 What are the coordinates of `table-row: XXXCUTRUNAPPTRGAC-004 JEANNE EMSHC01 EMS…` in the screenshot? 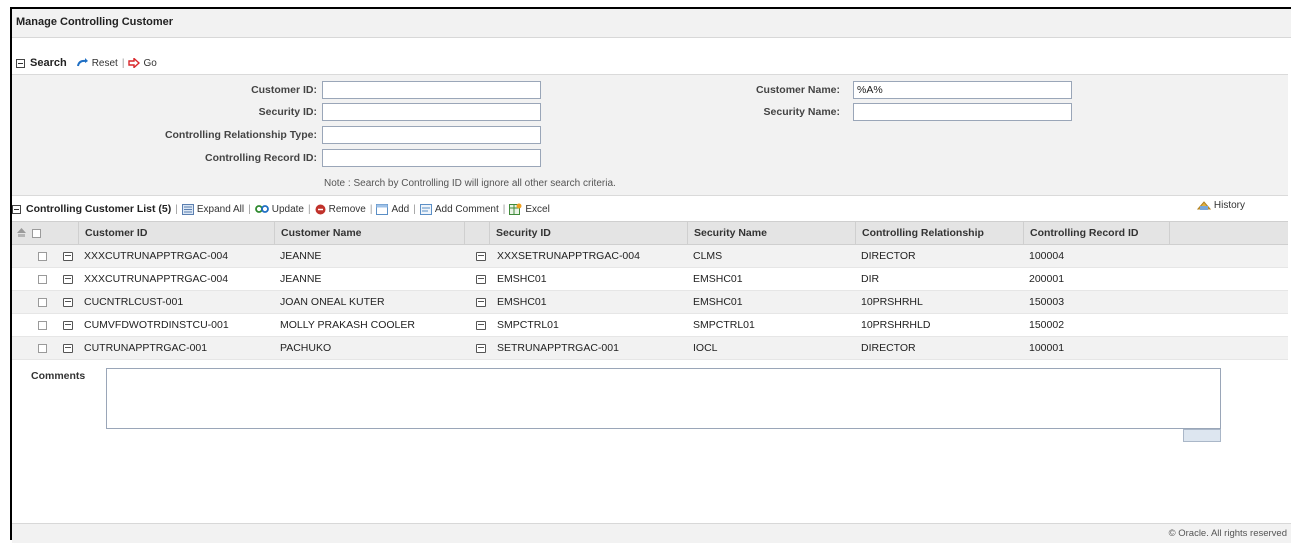 It's located at (650, 279).